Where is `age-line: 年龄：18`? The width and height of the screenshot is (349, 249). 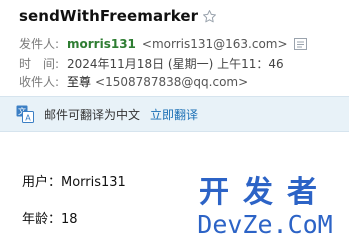 age-line: 年龄：18 is located at coordinates (50, 219).